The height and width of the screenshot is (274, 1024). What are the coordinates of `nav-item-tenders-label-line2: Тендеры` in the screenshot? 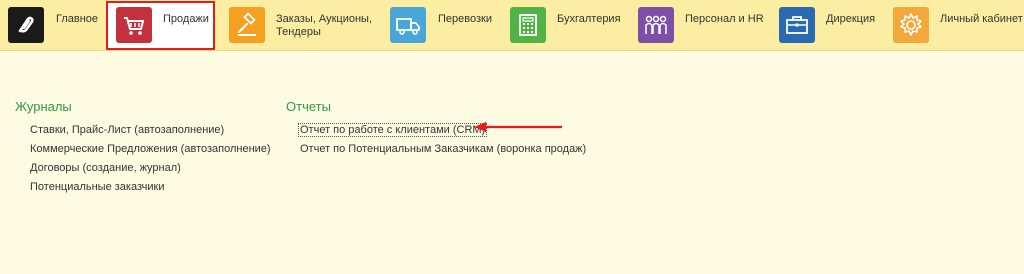 It's located at (298, 32).